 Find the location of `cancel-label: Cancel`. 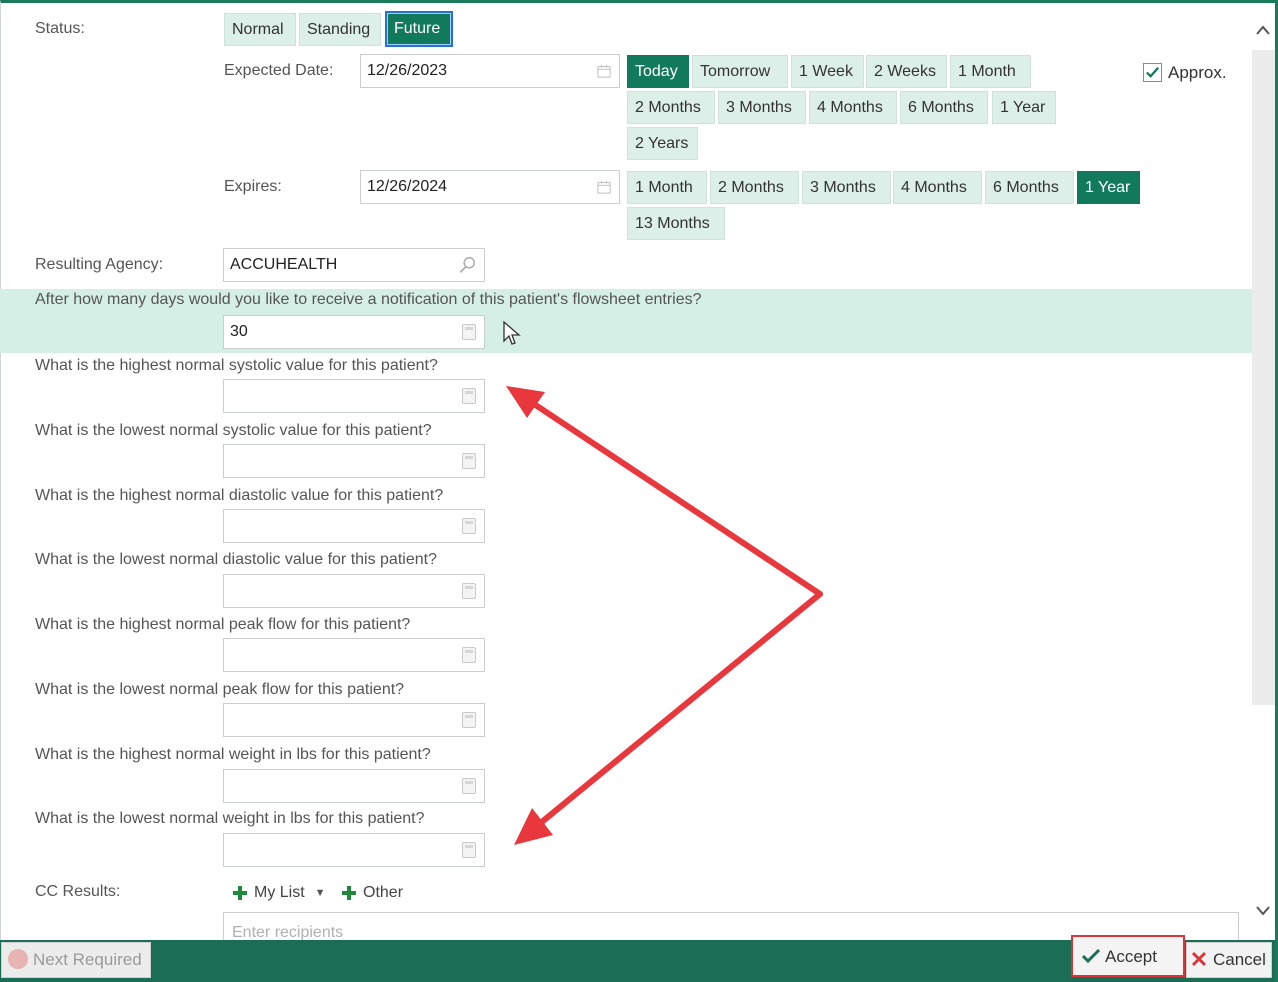

cancel-label: Cancel is located at coordinates (1239, 959).